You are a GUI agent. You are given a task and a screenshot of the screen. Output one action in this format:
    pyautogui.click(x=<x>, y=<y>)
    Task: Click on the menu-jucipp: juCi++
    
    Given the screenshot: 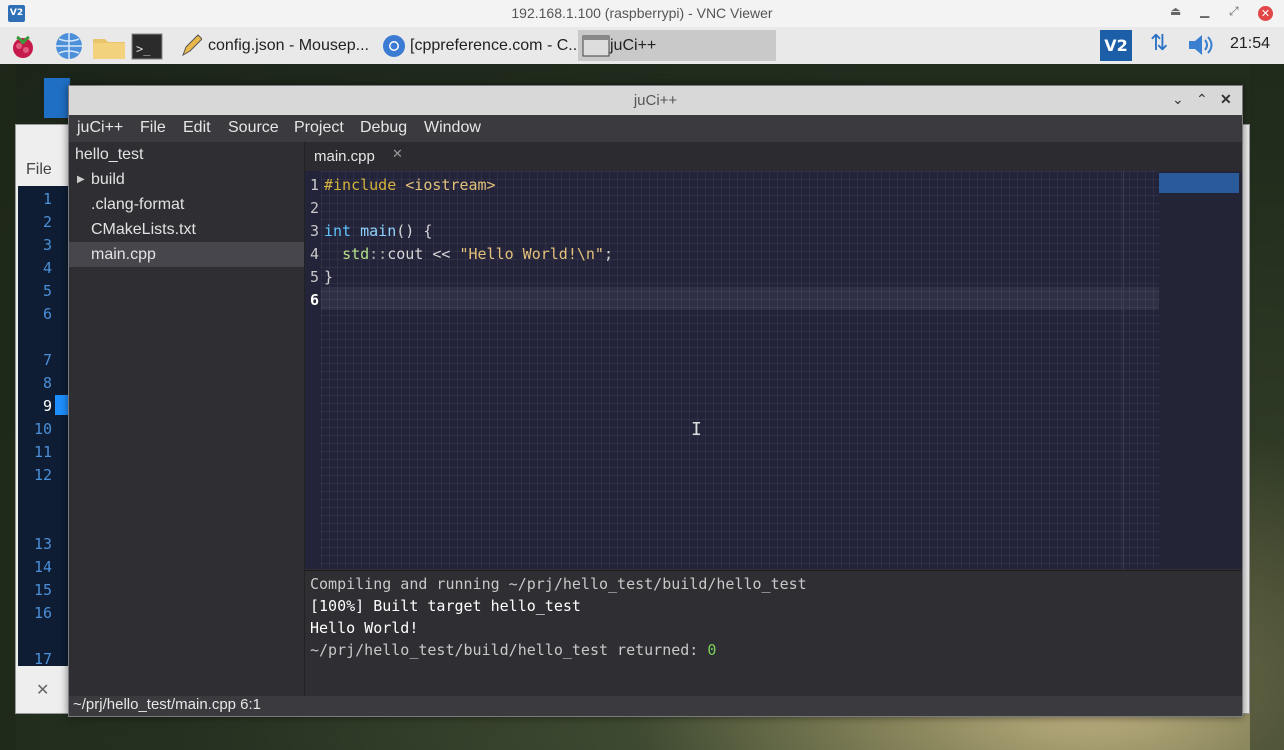 What is the action you would take?
    pyautogui.click(x=100, y=128)
    